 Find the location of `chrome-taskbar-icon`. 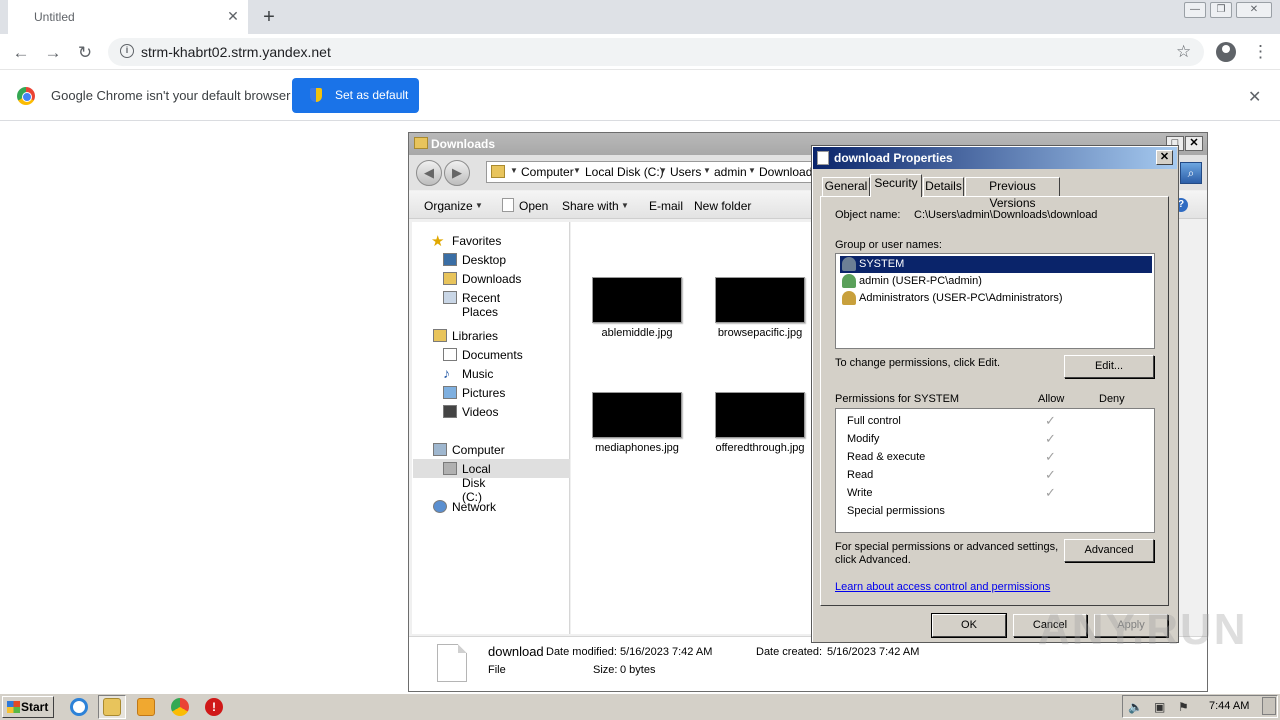

chrome-taskbar-icon is located at coordinates (180, 707).